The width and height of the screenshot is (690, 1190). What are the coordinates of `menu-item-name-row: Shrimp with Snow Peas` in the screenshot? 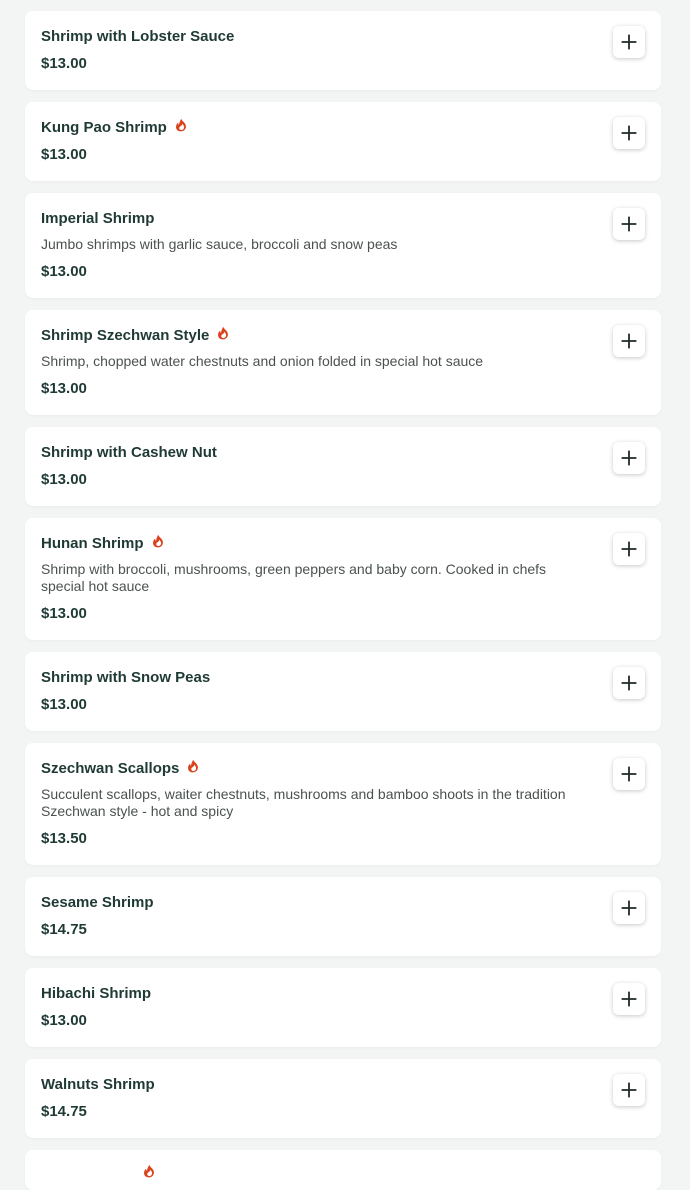 It's located at (313, 678).